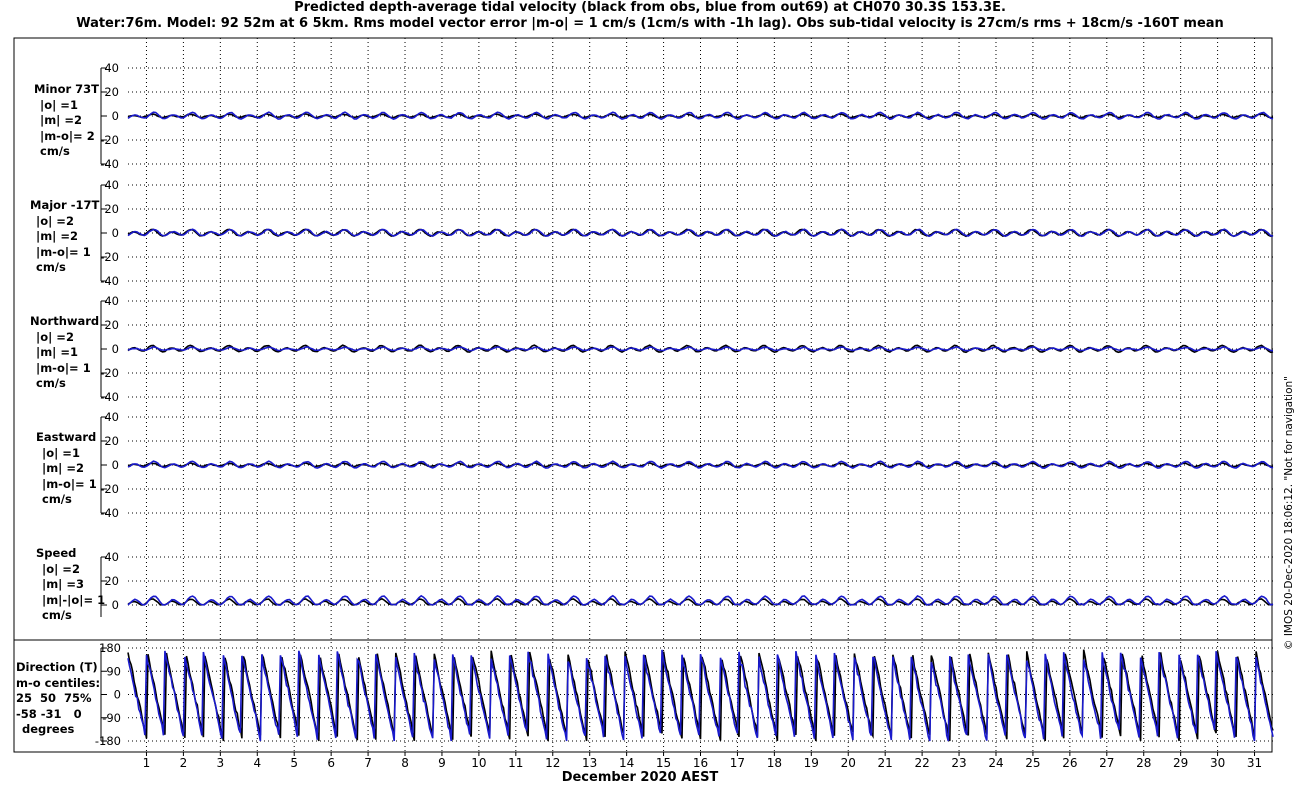 The width and height of the screenshot is (1300, 800). What do you see at coordinates (1106, 763) in the screenshot?
I see `x-tick-label: 27` at bounding box center [1106, 763].